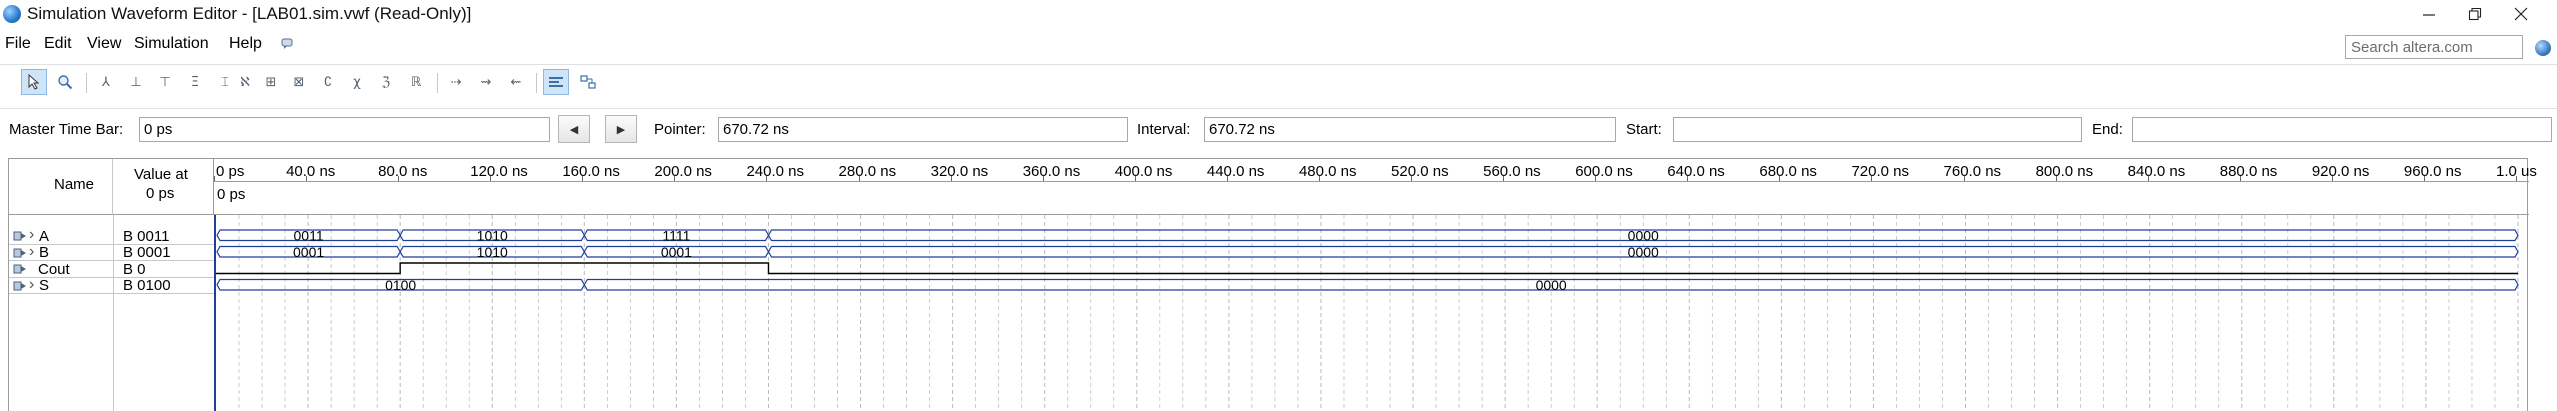 The image size is (2557, 411). Describe the element at coordinates (1643, 252) in the screenshot. I see `bus-segment-label: 0000` at that location.